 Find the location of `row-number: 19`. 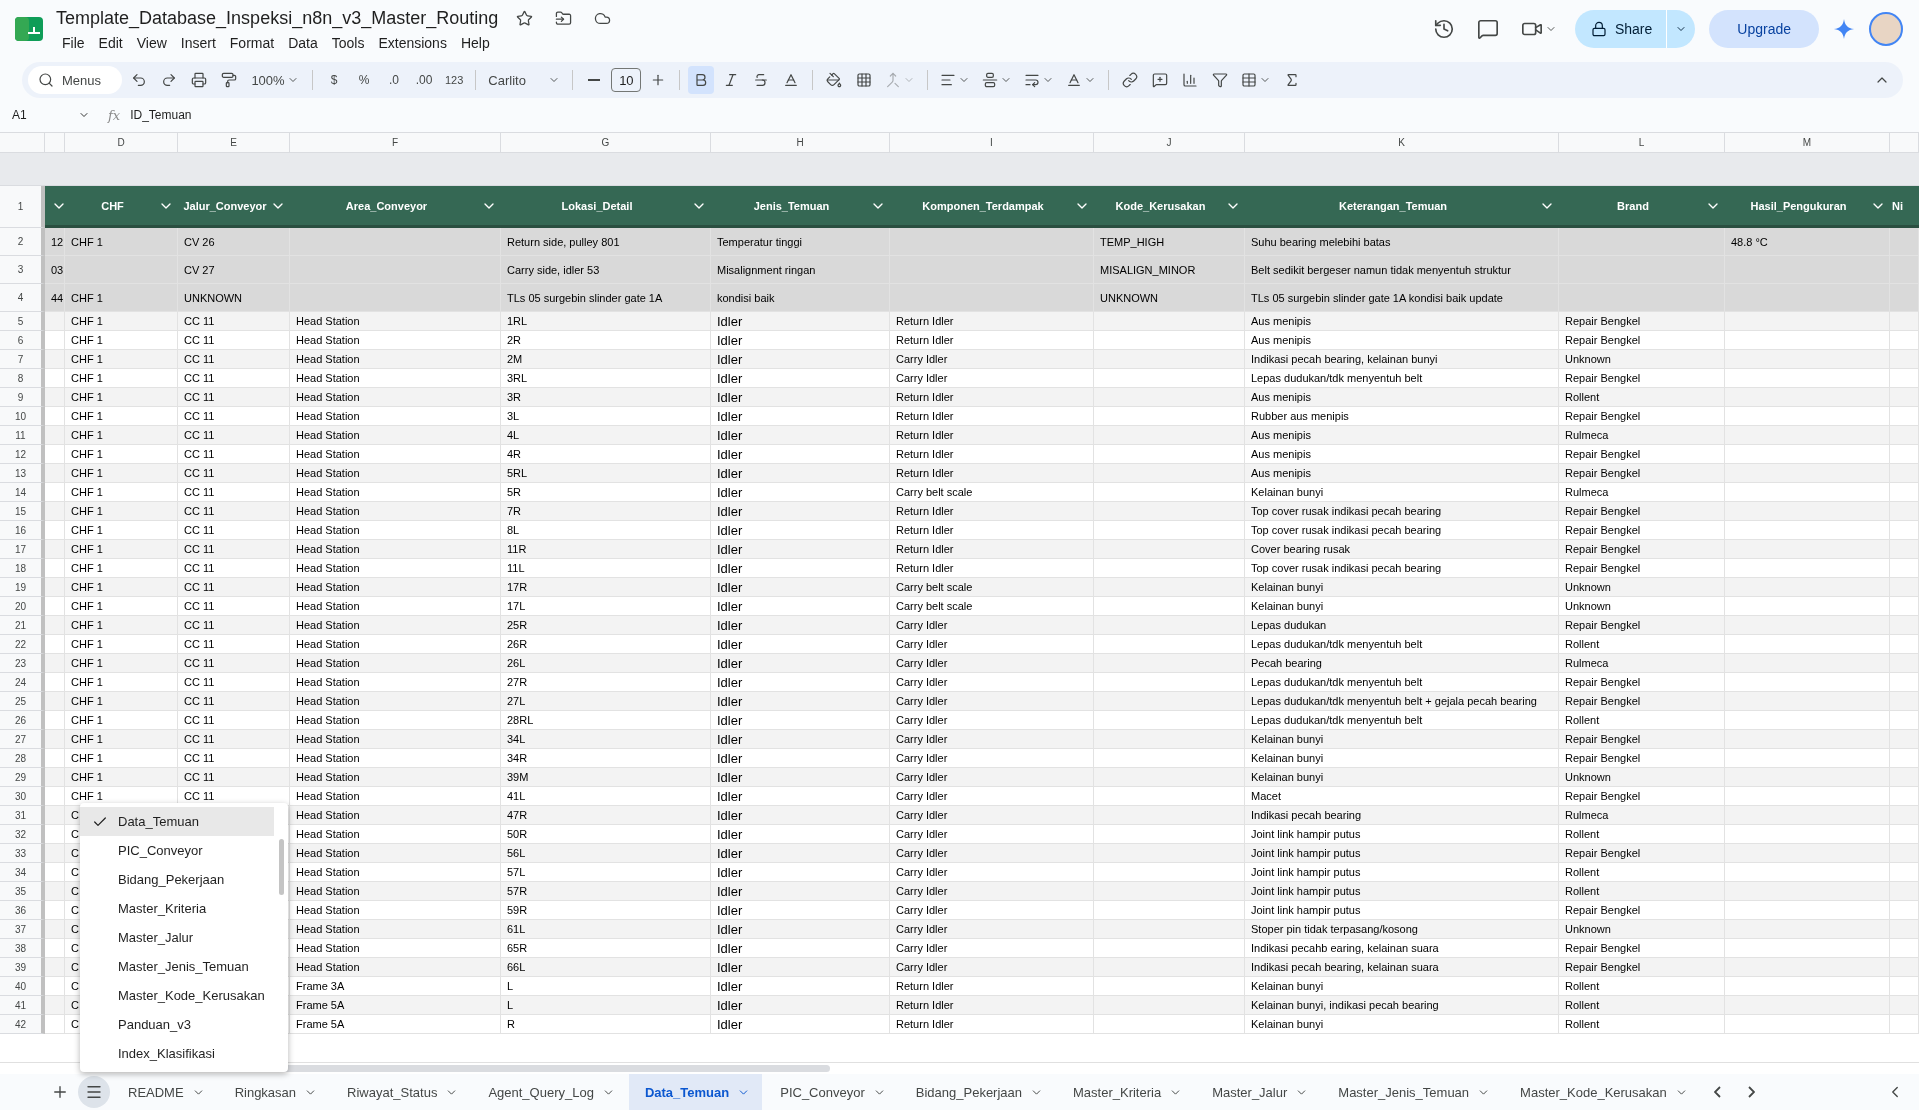

row-number: 19 is located at coordinates (22, 587).